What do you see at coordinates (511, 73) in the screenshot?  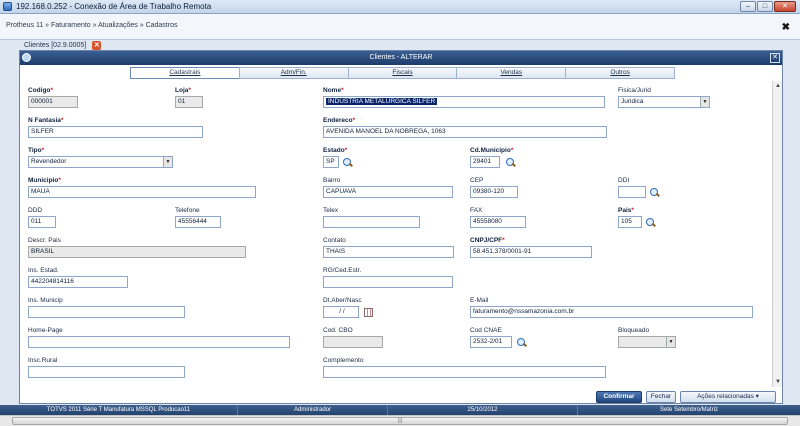 I see `tab-vendas: Vendas` at bounding box center [511, 73].